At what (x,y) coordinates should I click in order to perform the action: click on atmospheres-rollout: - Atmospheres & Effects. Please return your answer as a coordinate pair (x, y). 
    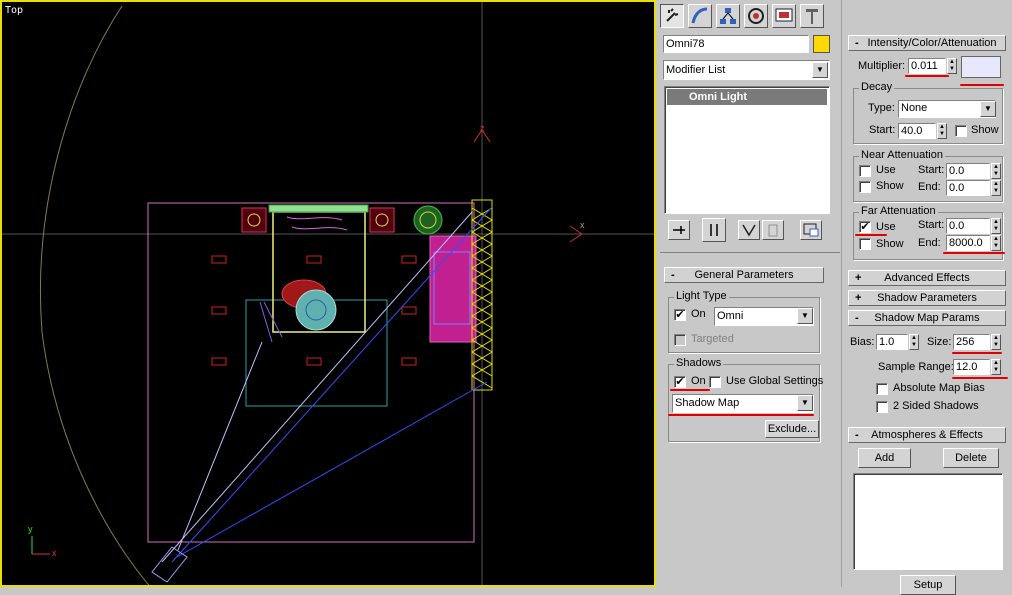
    Looking at the image, I should click on (927, 435).